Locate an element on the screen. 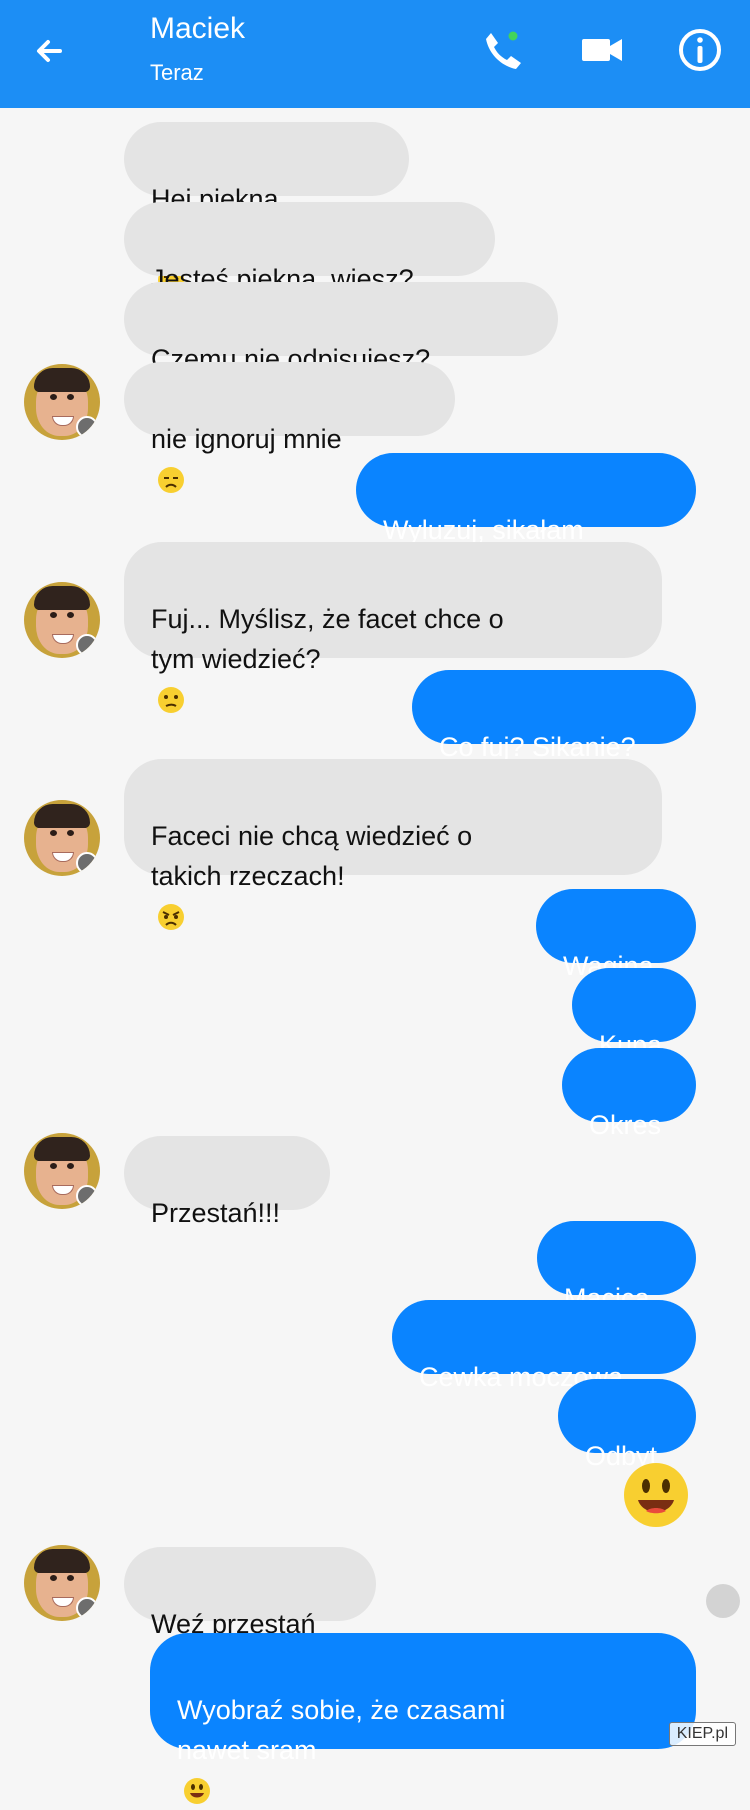  message-text: Wyluzuj, sikałam is located at coordinates (483, 530).